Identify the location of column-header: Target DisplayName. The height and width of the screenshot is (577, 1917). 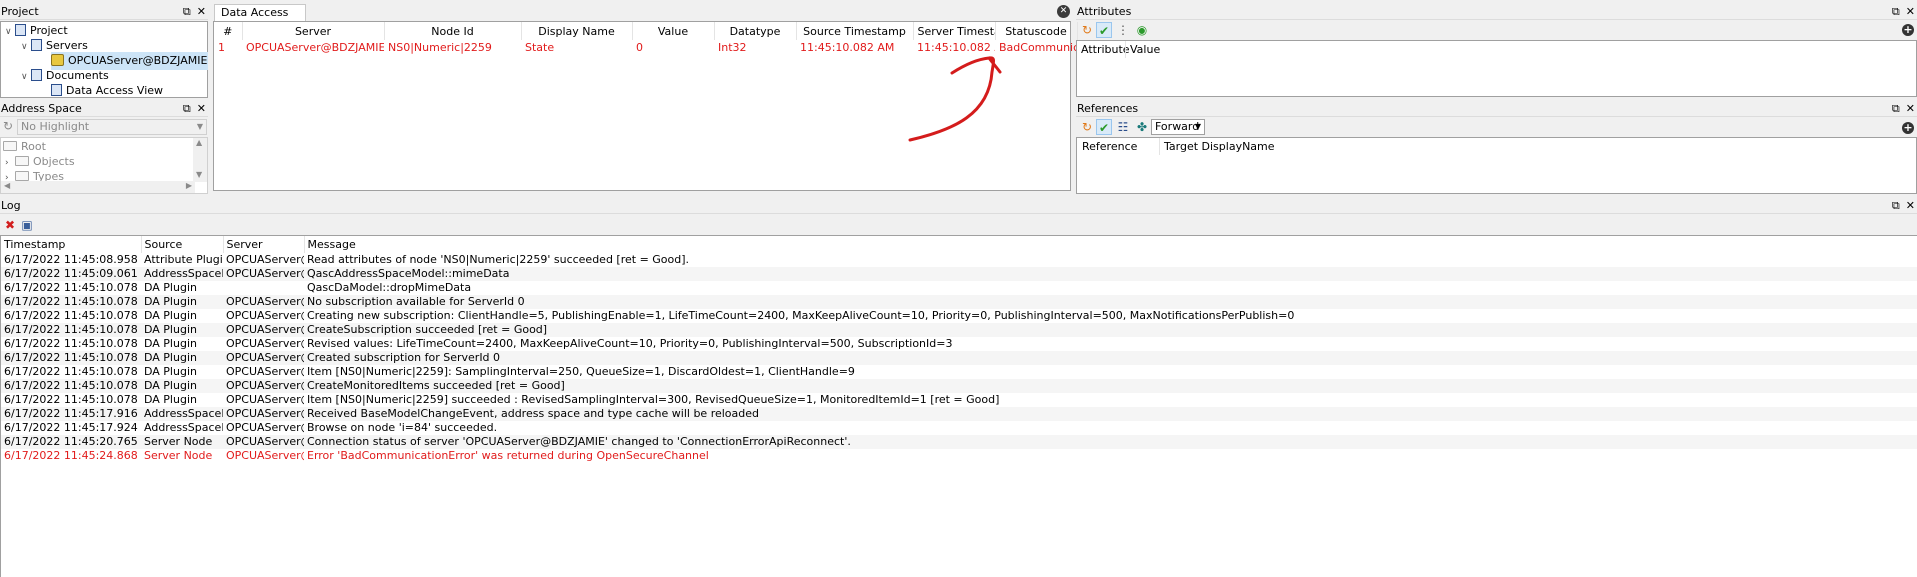
(1219, 146).